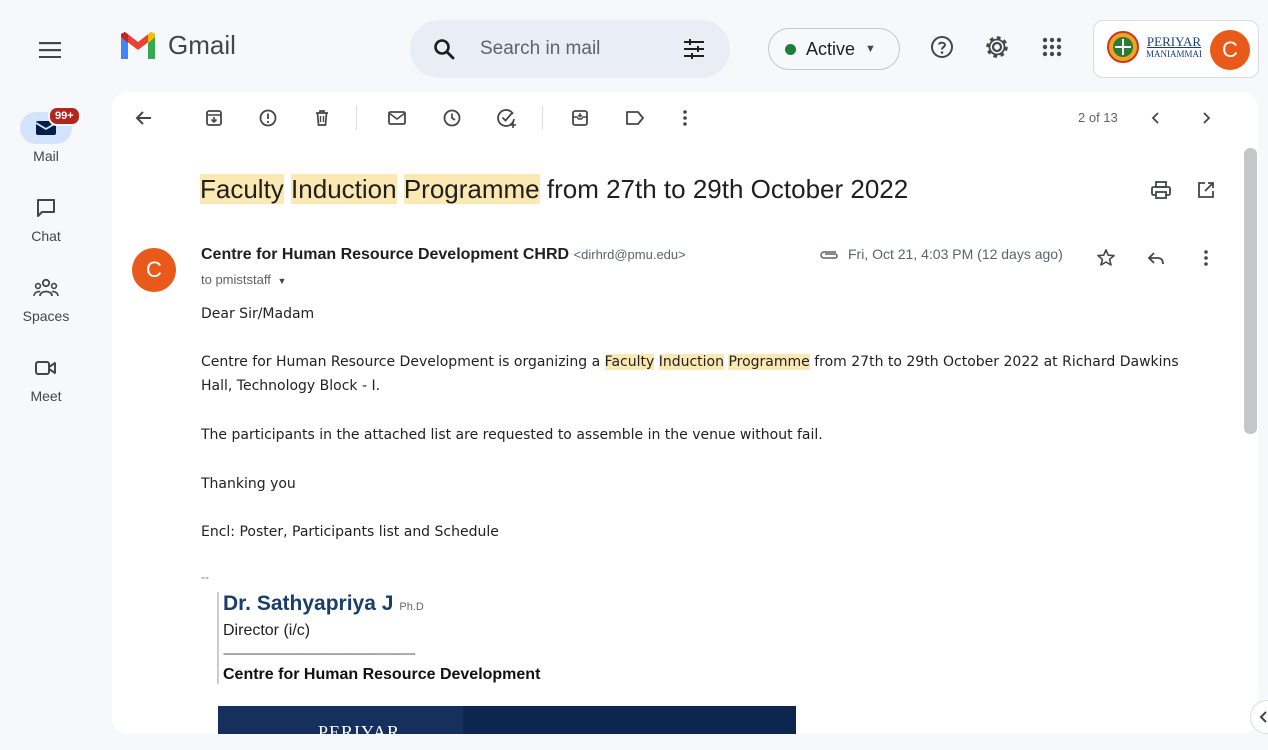 The image size is (1268, 750). Describe the element at coordinates (1263, 717) in the screenshot. I see `chevron-left-icon` at that location.